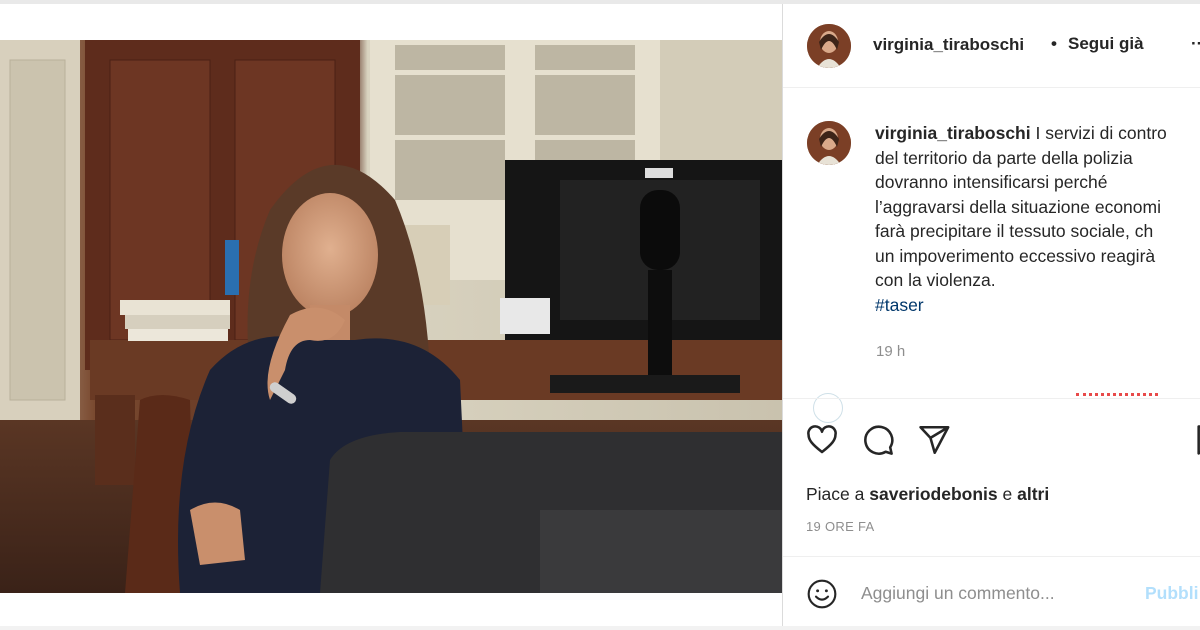  What do you see at coordinates (996, 593) in the screenshot?
I see `comment-input` at bounding box center [996, 593].